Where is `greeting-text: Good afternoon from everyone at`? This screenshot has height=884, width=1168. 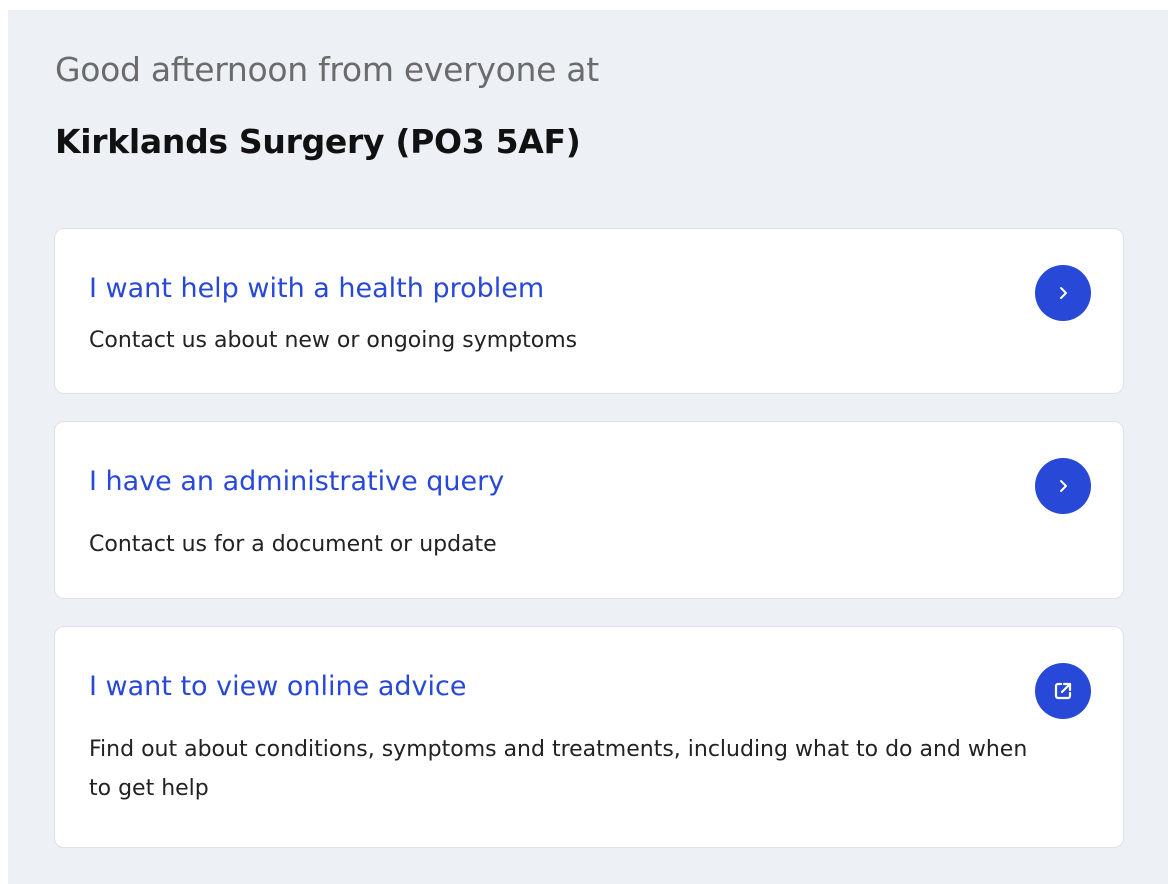 greeting-text: Good afternoon from everyone at is located at coordinates (327, 69).